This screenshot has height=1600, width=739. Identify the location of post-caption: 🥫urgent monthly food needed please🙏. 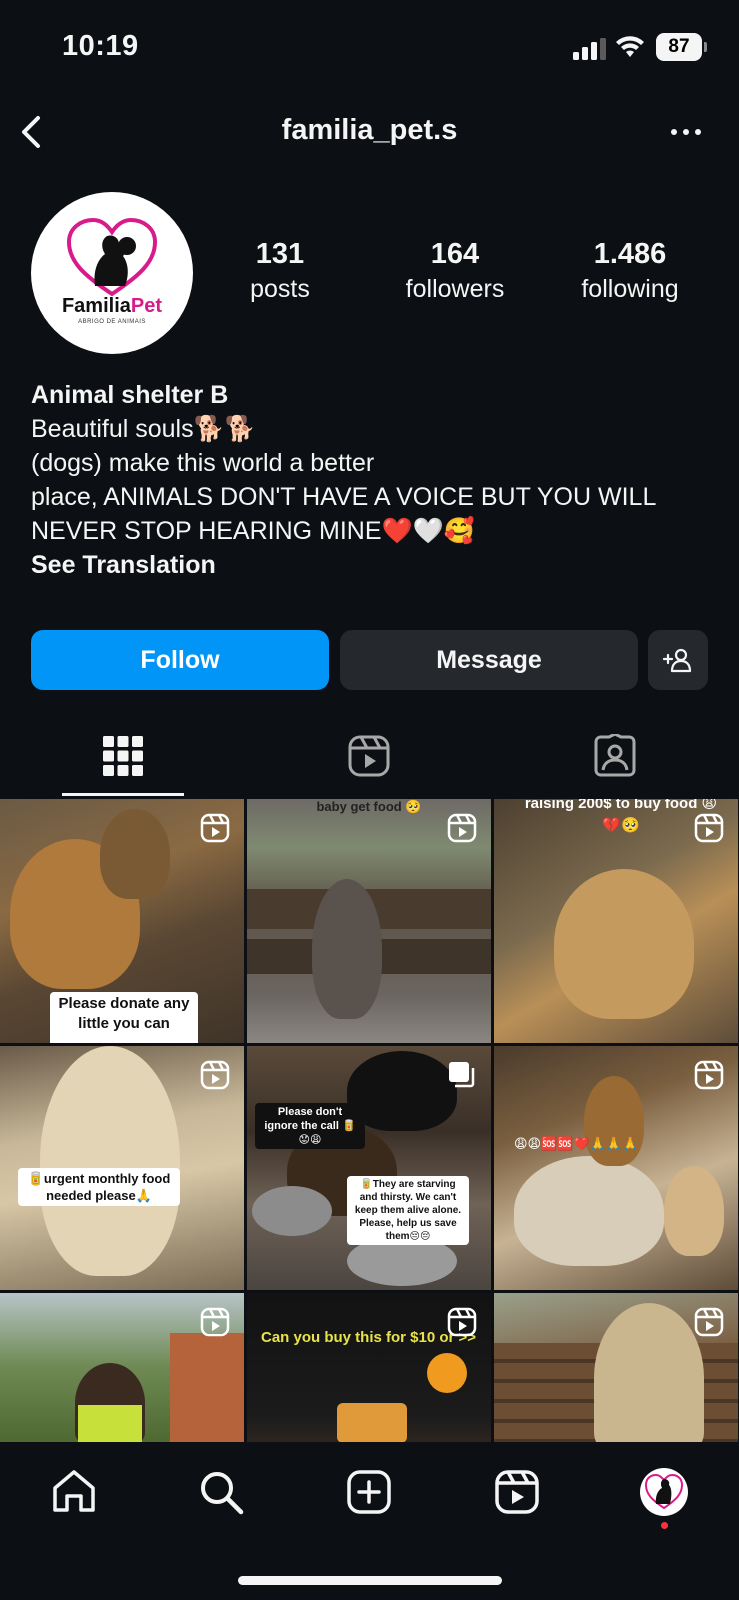
(99, 1187).